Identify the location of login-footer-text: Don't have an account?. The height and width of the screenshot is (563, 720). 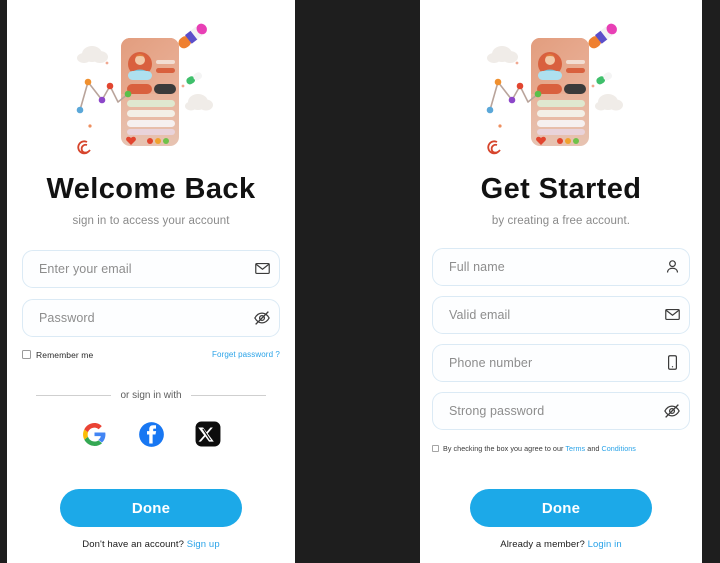
(133, 544).